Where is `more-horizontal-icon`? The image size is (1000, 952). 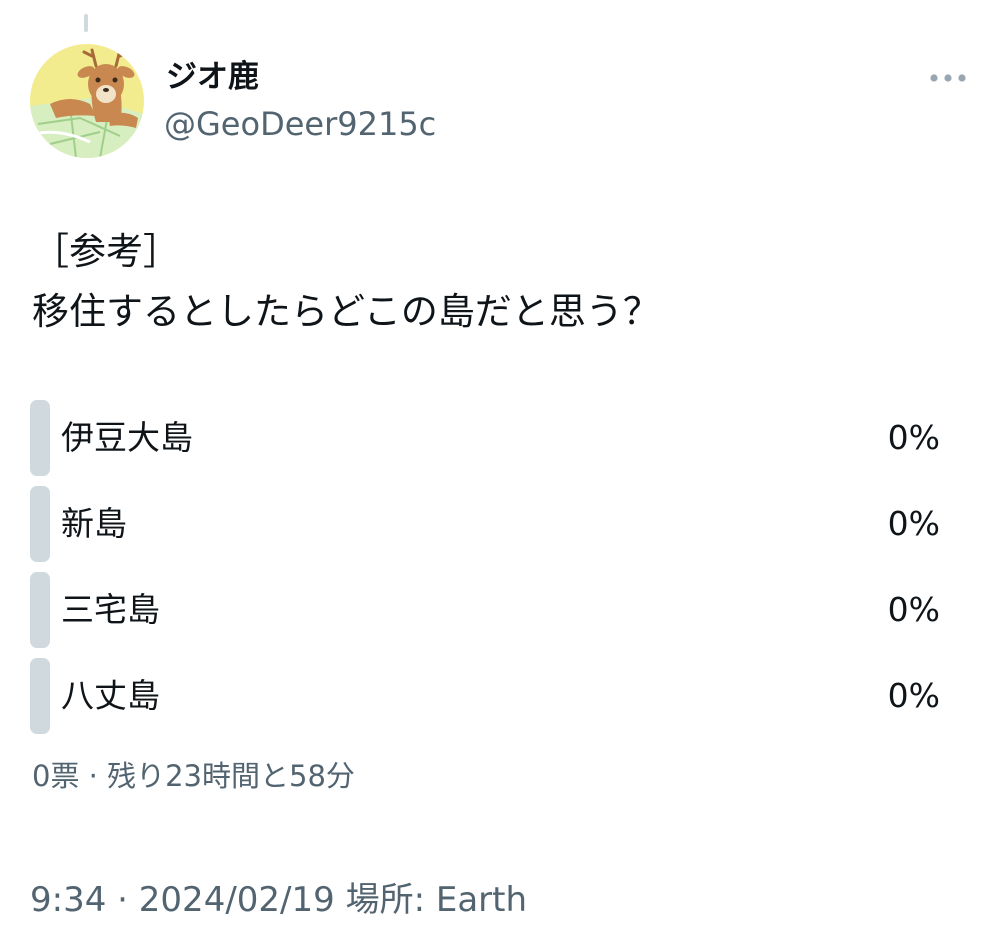 more-horizontal-icon is located at coordinates (948, 78).